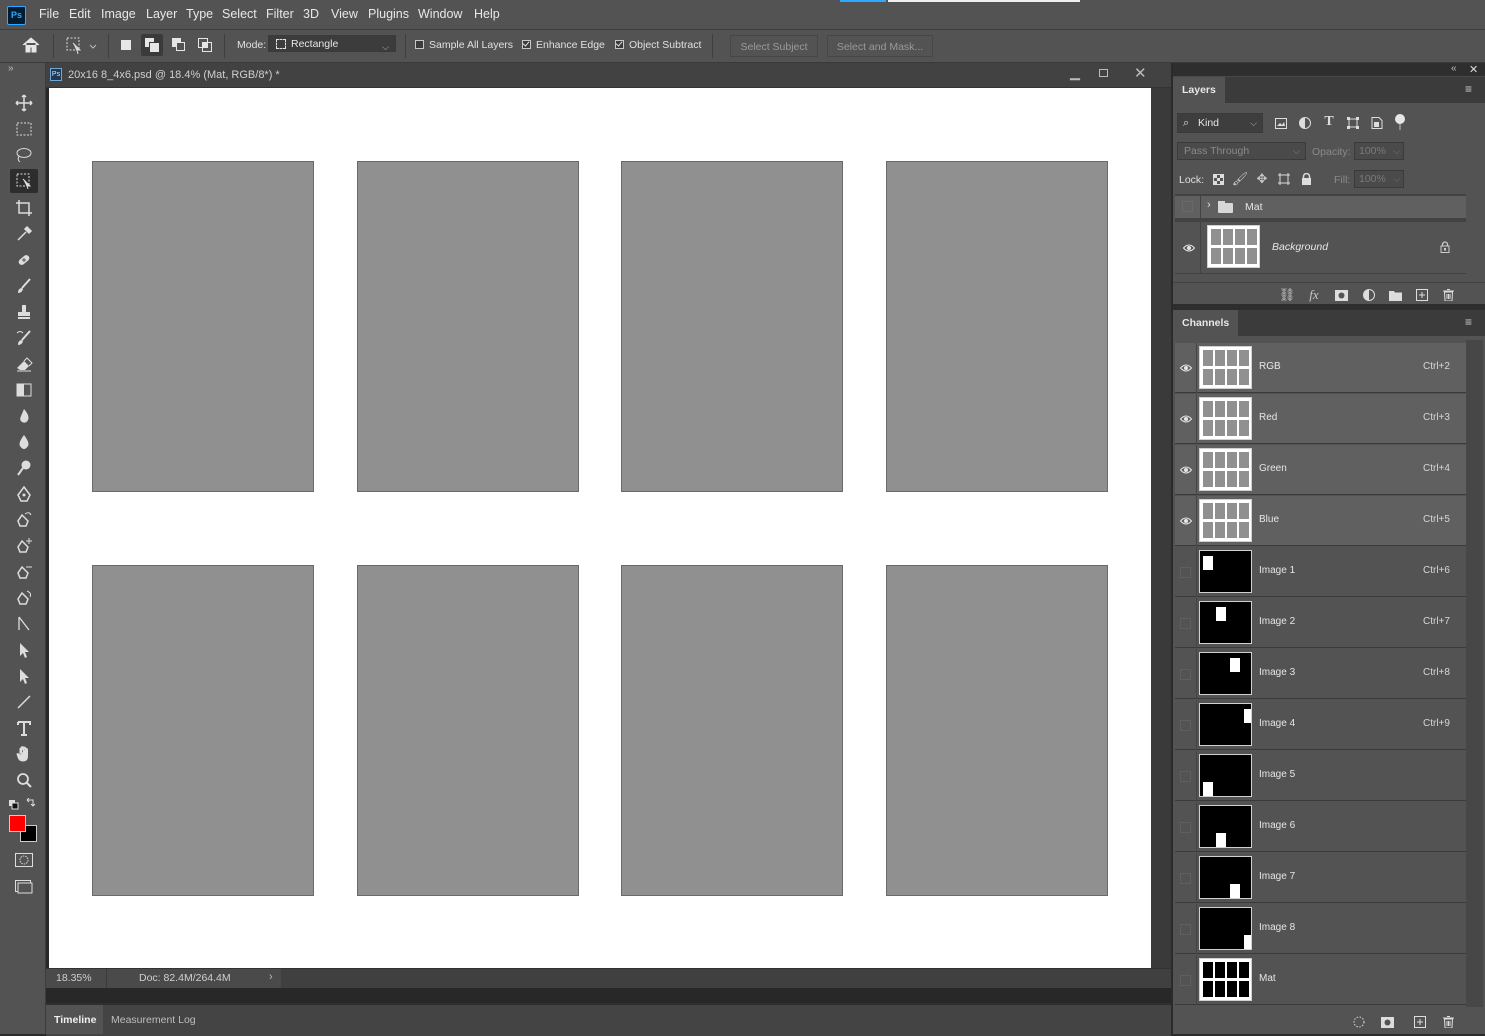 The image size is (1485, 1036). What do you see at coordinates (1320, 207) in the screenshot?
I see `layer-row-mat: › Mat` at bounding box center [1320, 207].